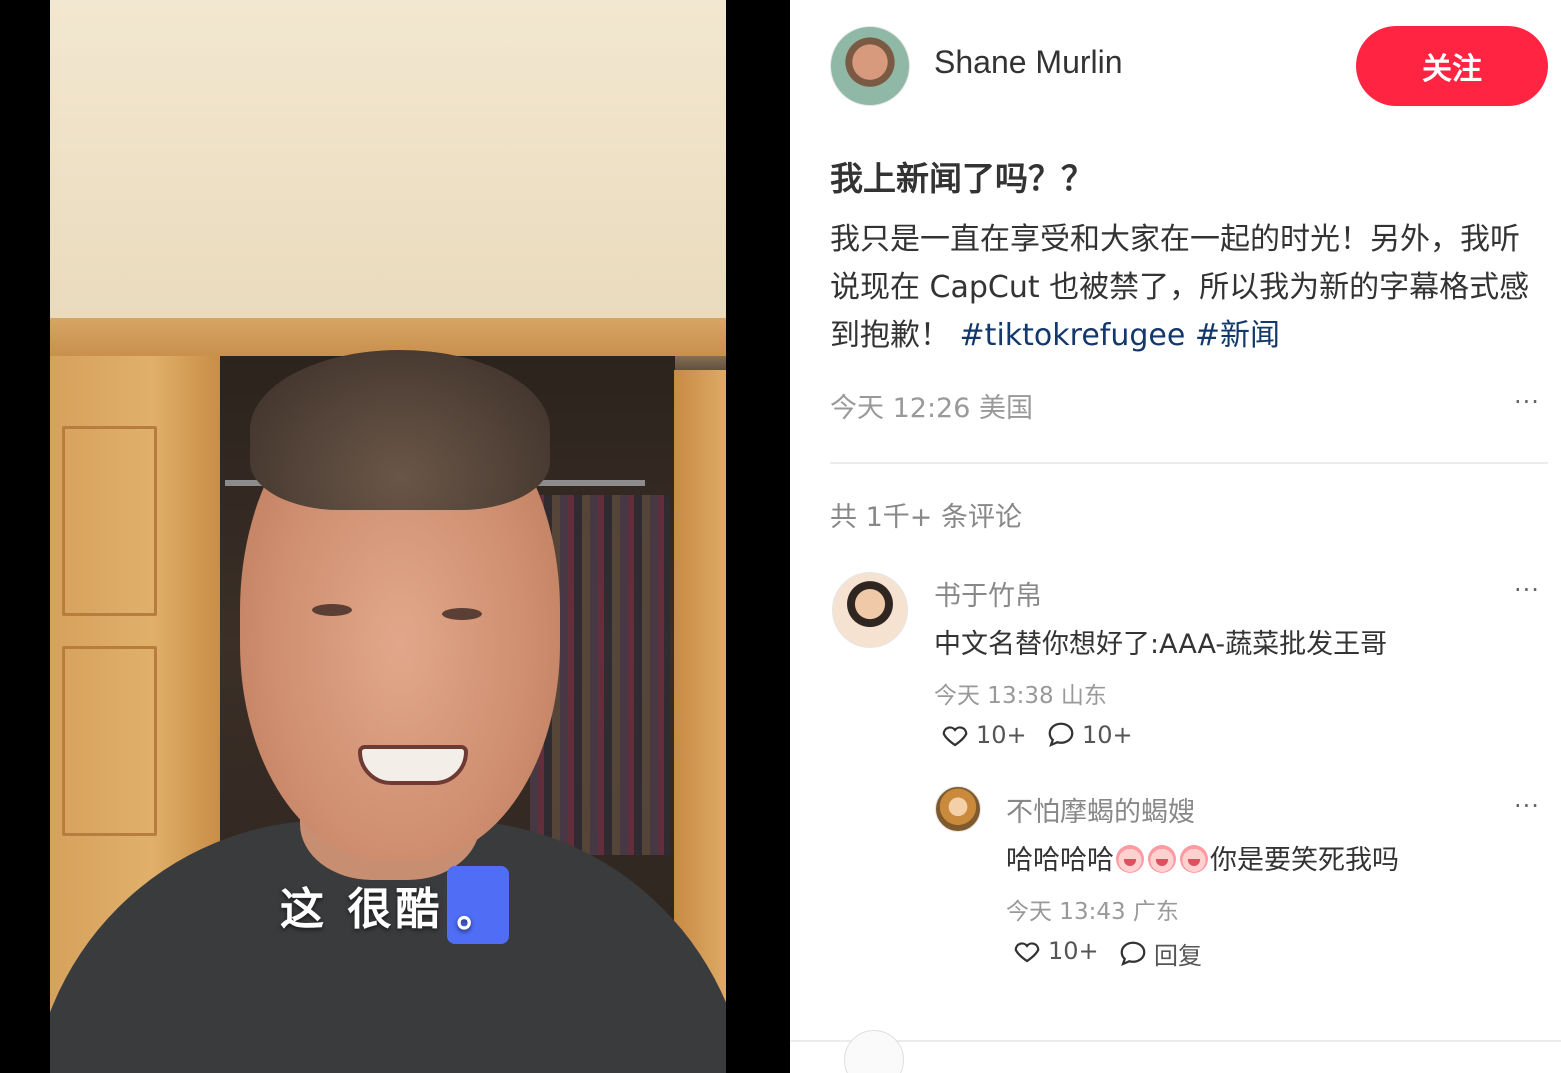 The width and height of the screenshot is (1561, 1073). I want to click on comment-like-button: 10+, so click(983, 735).